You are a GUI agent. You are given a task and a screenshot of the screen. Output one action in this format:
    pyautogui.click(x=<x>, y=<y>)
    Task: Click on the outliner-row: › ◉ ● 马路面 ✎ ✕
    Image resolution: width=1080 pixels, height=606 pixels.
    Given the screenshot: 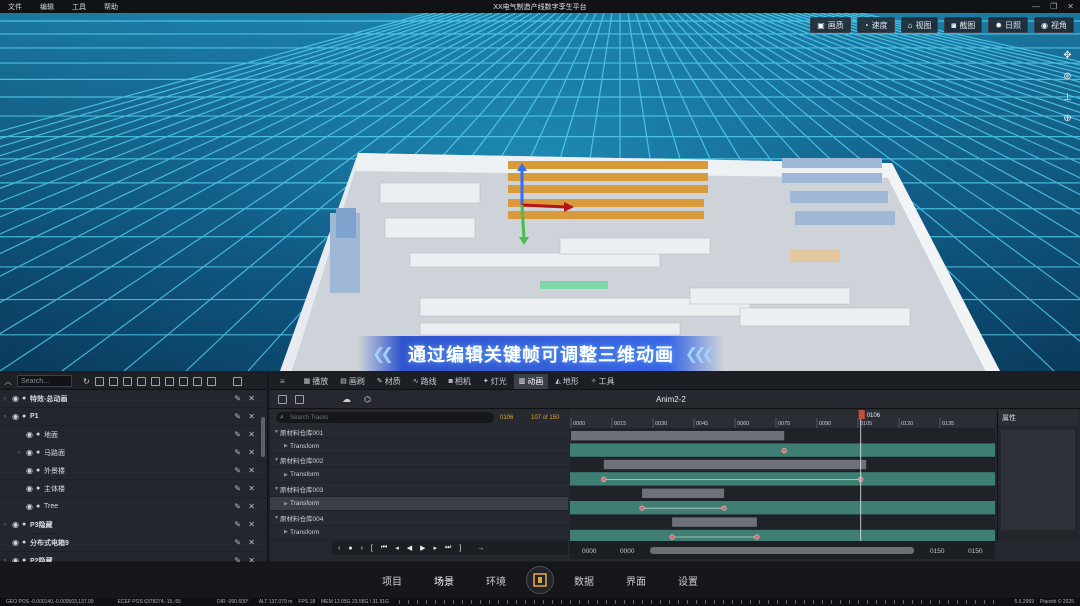 What is the action you would take?
    pyautogui.click(x=133, y=453)
    